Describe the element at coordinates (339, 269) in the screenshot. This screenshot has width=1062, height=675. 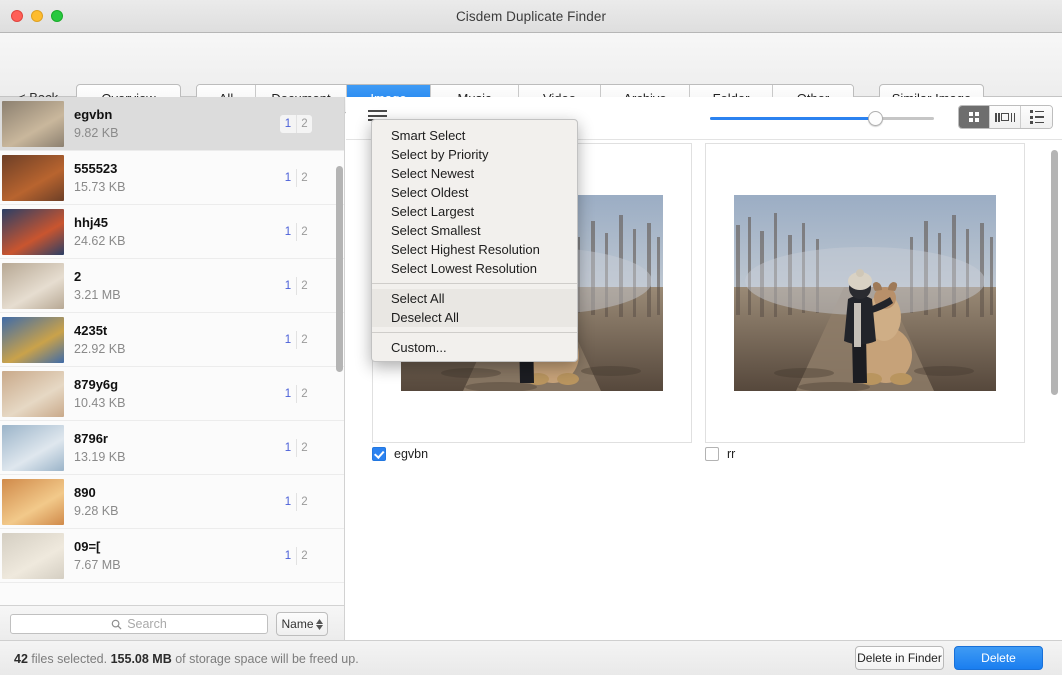
I see `sidebar-scrollbar` at that location.